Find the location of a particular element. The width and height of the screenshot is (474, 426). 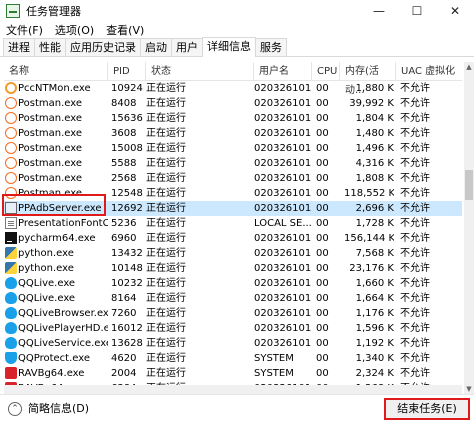

table-row: Postman.exe 5588 正在运行 020326101 00 4,316 K 不允许 is located at coordinates (233, 163).